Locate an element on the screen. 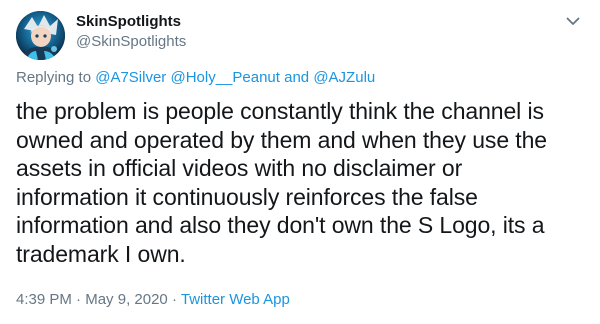 Image resolution: width=600 pixels, height=324 pixels. chevron-down-glyph is located at coordinates (573, 21).